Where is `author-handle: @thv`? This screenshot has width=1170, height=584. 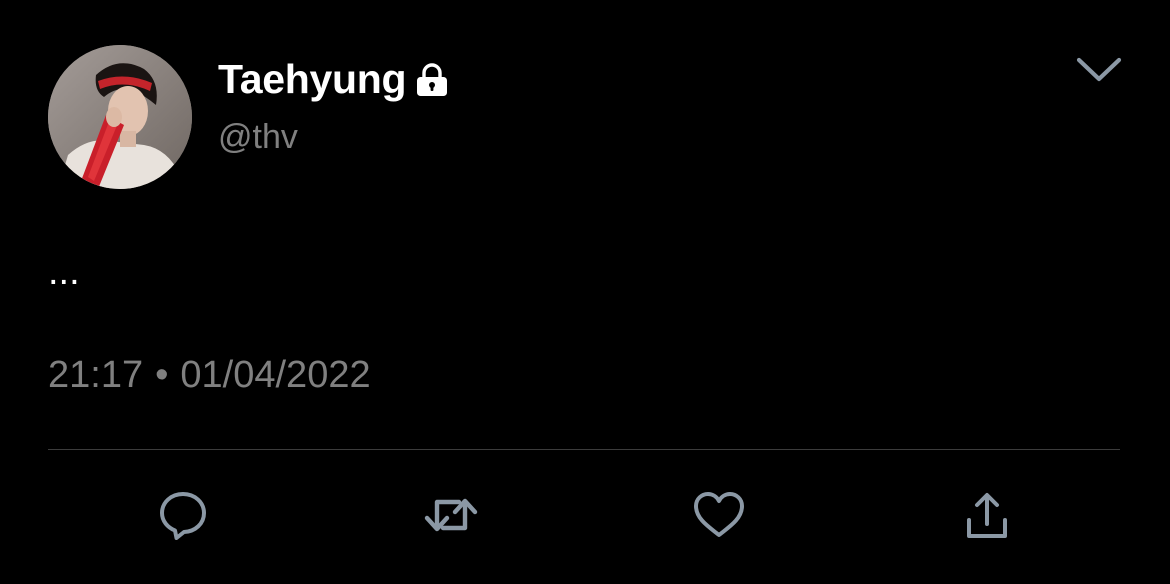
author-handle: @thv is located at coordinates (258, 137).